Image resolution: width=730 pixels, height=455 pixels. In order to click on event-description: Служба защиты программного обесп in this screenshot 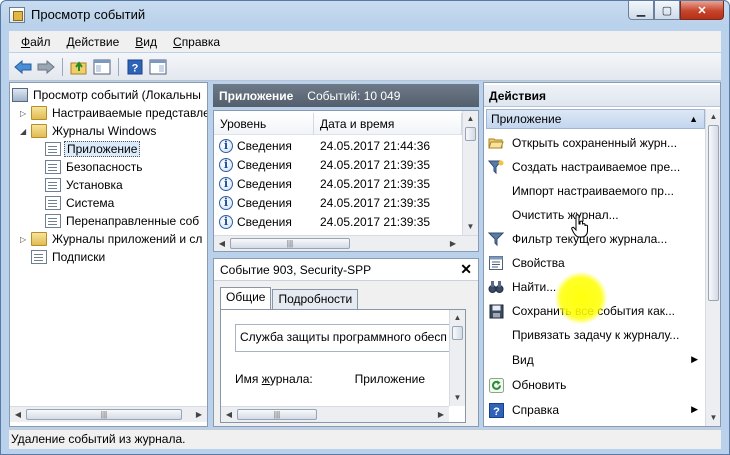, I will do `click(348, 338)`.